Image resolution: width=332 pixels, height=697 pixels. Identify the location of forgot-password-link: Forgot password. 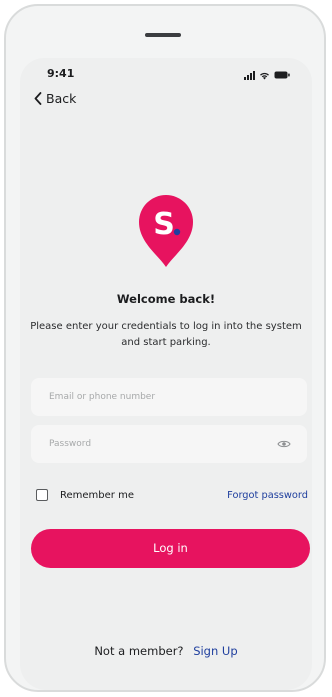
(267, 495).